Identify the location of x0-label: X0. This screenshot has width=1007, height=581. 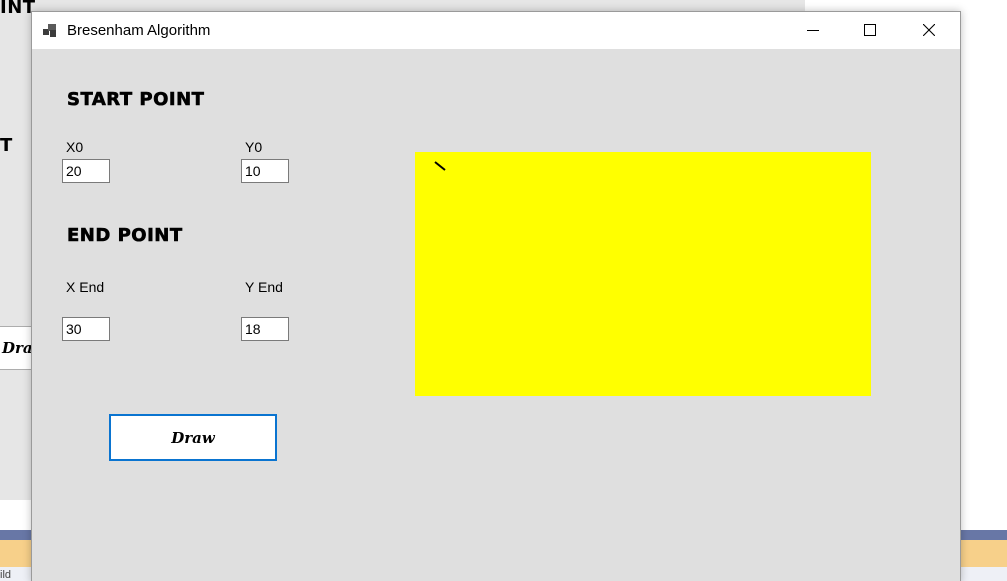
(75, 147).